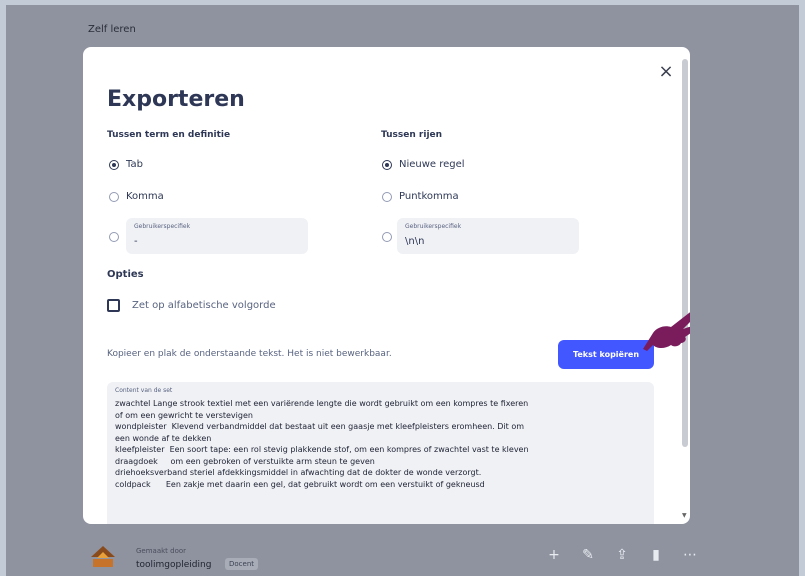 This screenshot has width=805, height=576. I want to click on radio-semicolon: Puntkomma, so click(420, 196).